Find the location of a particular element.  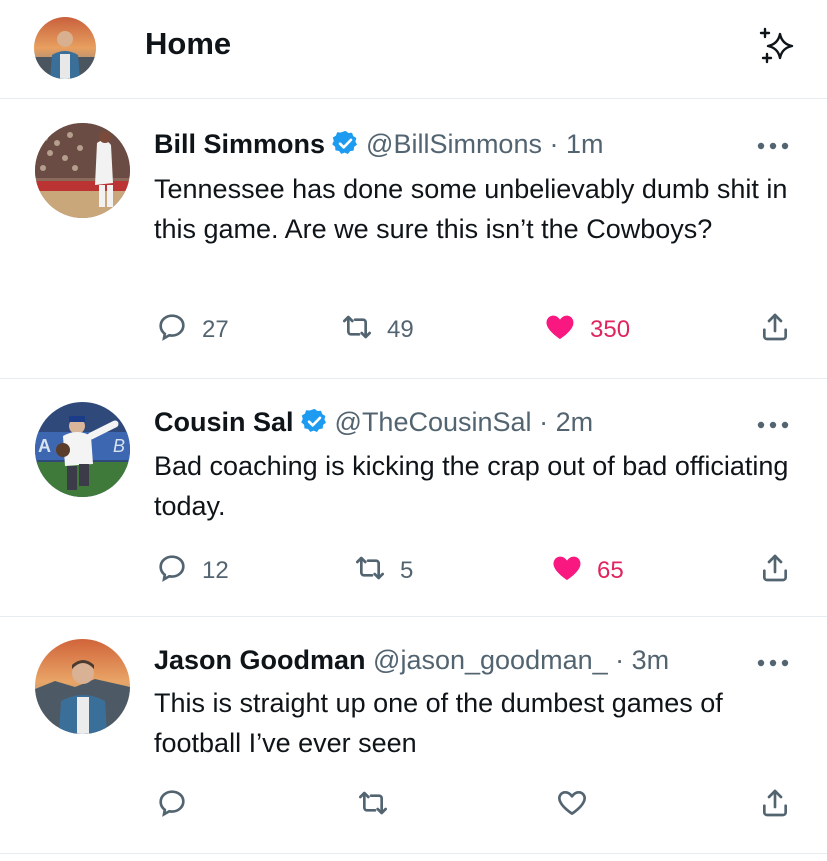

tweet-header: Bill Simmons @BillSimmons · 1m is located at coordinates (379, 144).